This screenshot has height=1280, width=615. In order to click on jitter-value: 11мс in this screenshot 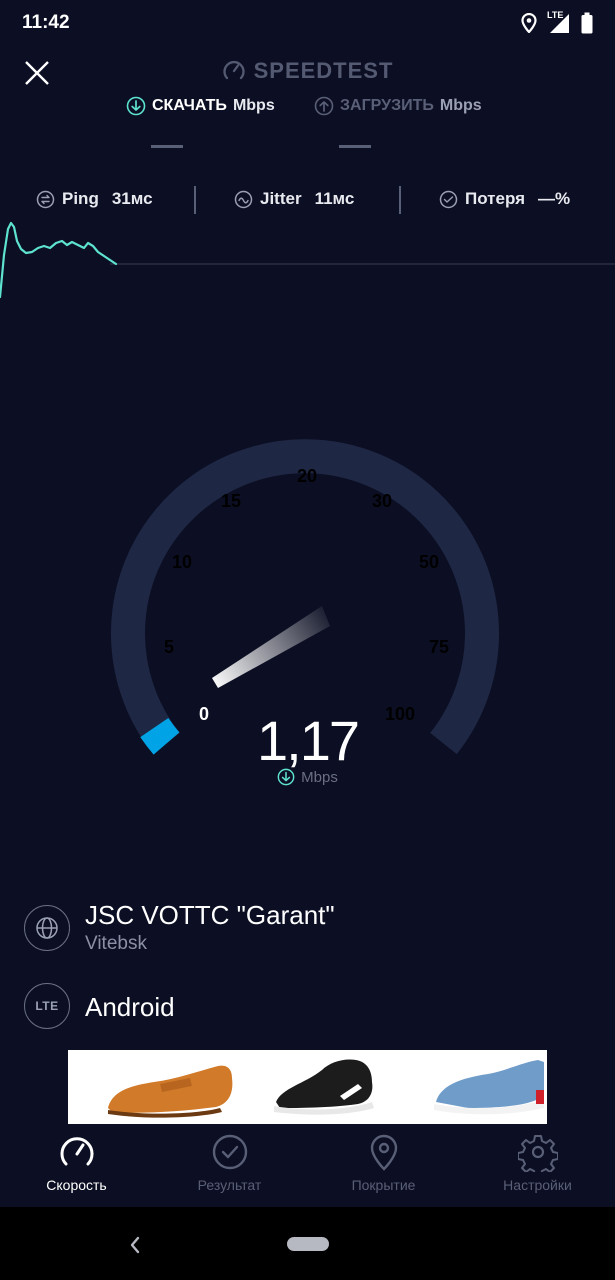, I will do `click(334, 198)`.